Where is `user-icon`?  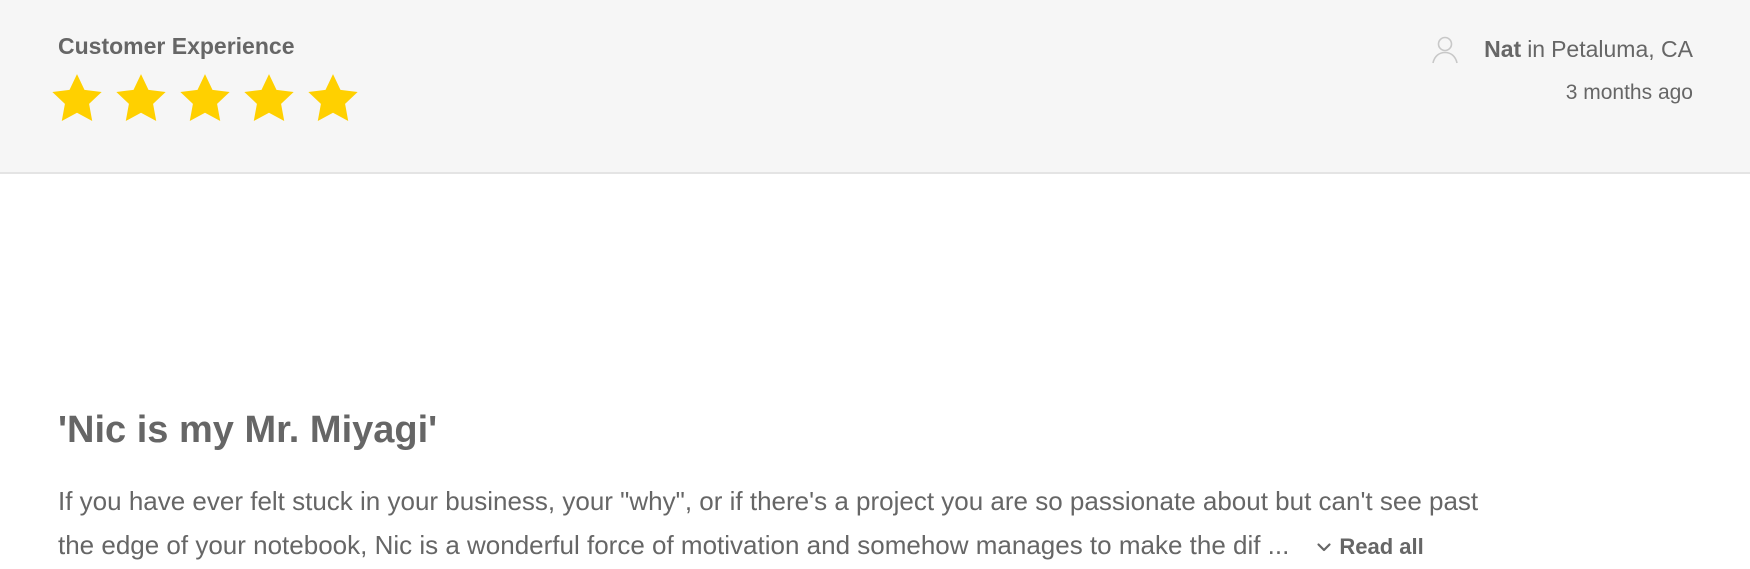
user-icon is located at coordinates (1445, 50).